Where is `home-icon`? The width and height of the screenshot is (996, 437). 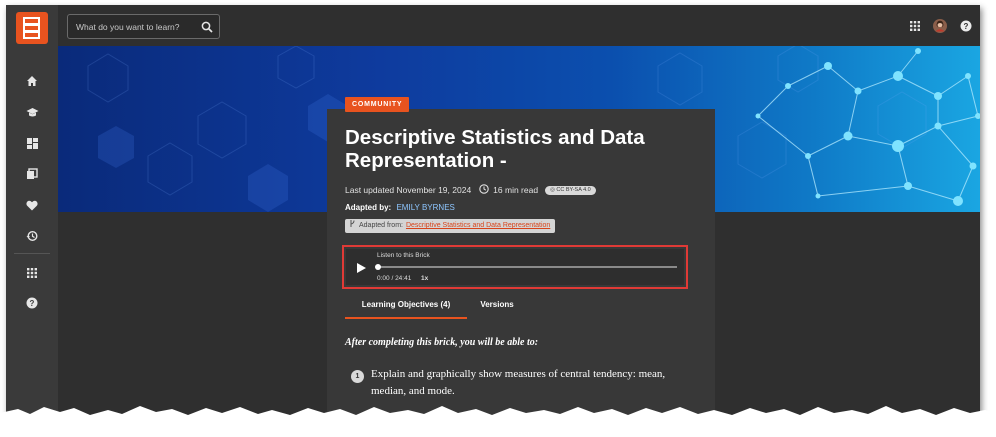 home-icon is located at coordinates (32, 81).